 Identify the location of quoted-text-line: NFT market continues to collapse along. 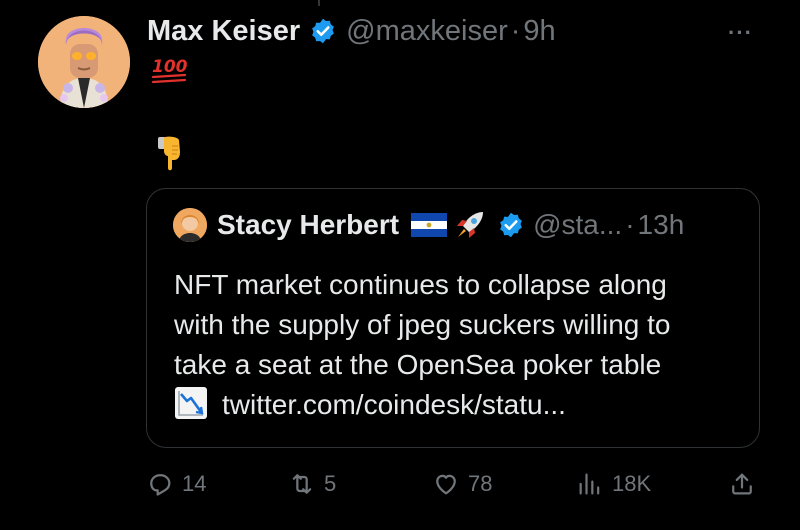
(420, 284).